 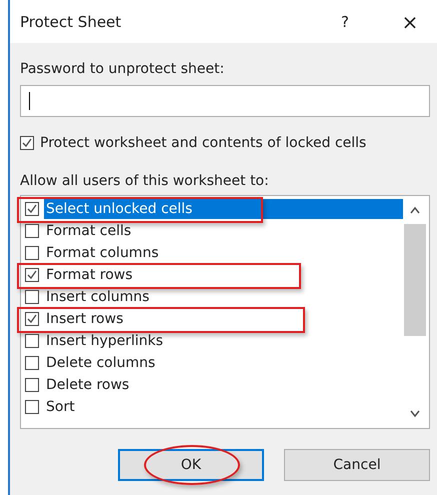 What do you see at coordinates (101, 363) in the screenshot?
I see `list-item: Delete columns` at bounding box center [101, 363].